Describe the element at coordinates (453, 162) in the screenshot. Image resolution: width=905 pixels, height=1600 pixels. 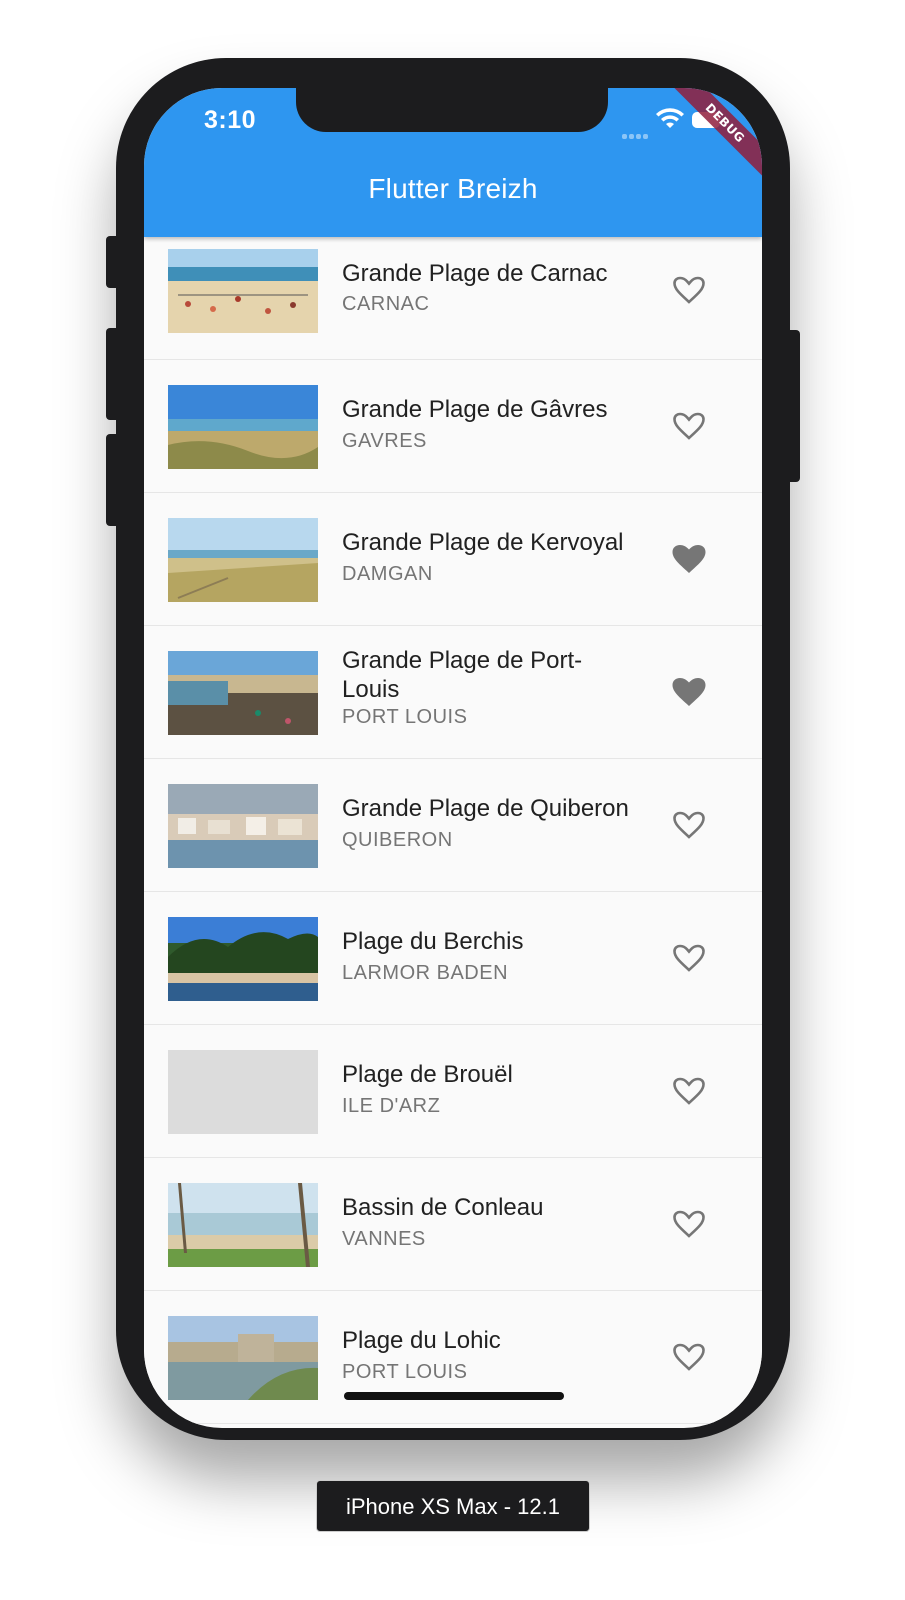
I see `app-bar: 3:10 DEBUG Flutter Breizh` at that location.